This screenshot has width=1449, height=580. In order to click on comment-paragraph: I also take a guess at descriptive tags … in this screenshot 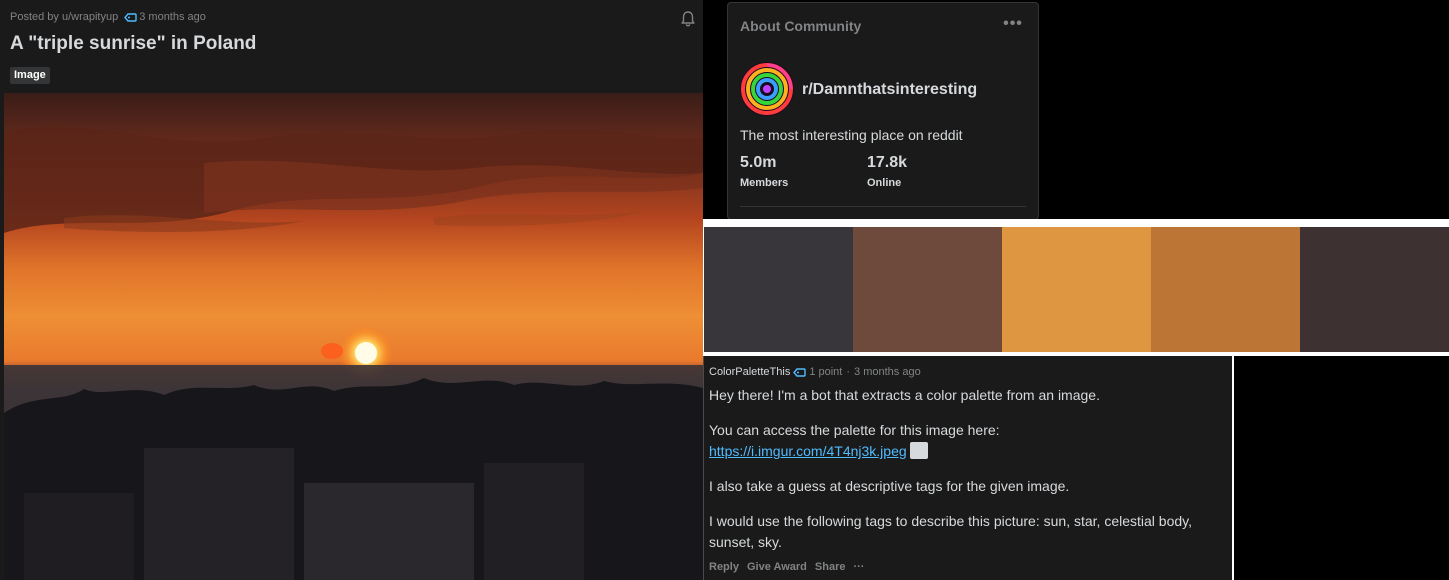, I will do `click(889, 486)`.